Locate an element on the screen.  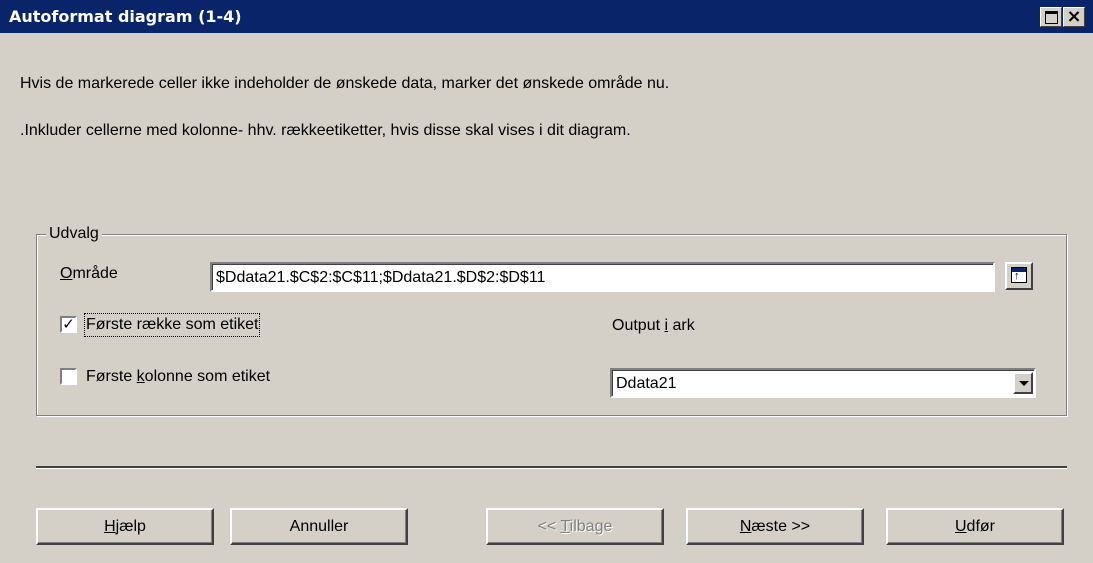
checkmark-icon: ✓ is located at coordinates (68, 324).